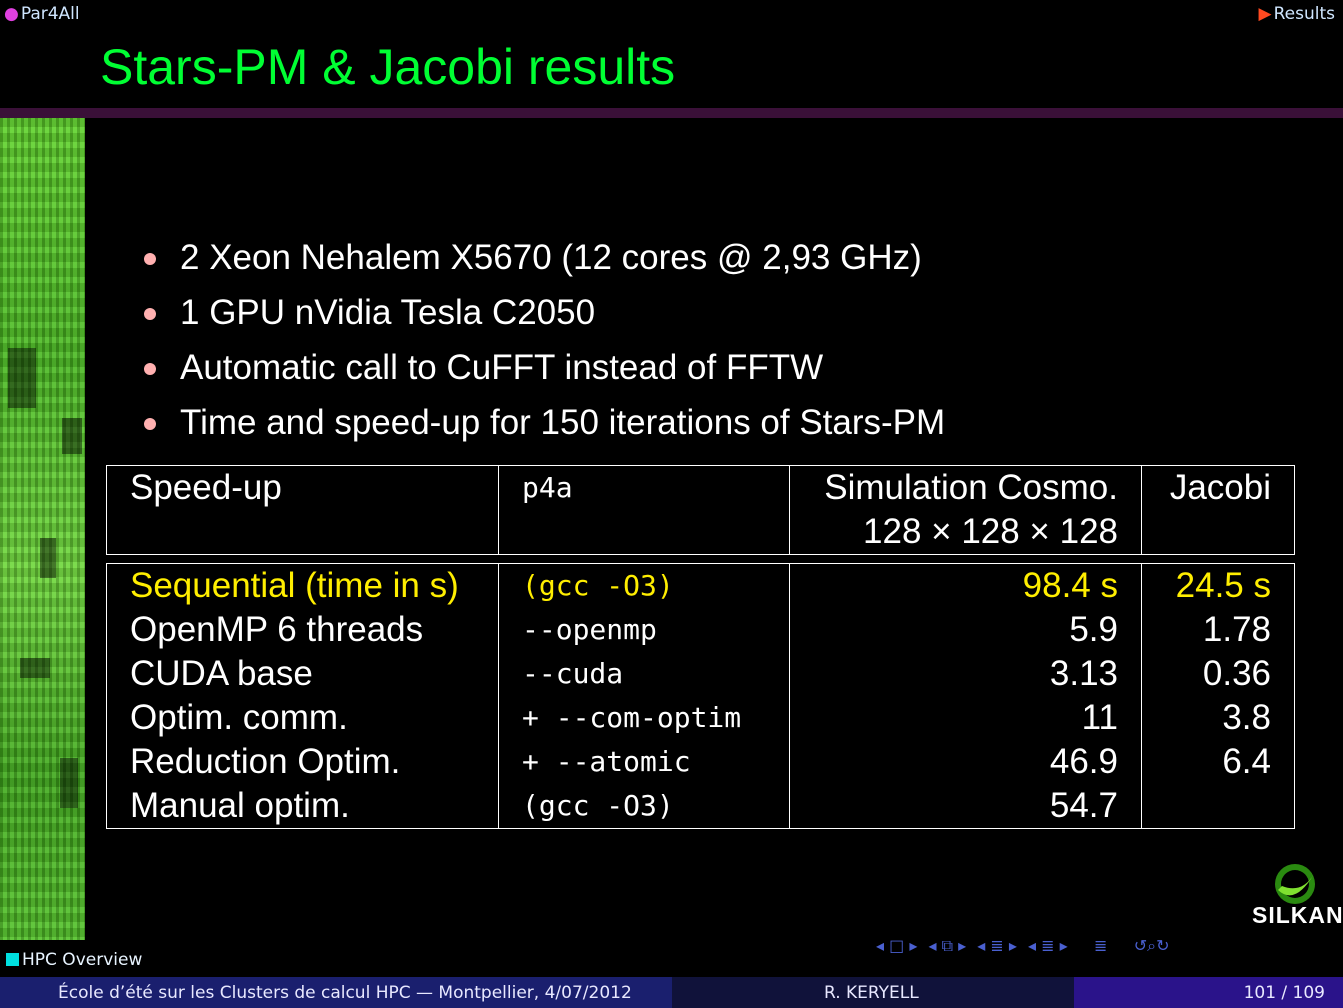 This screenshot has height=1008, width=1343. I want to click on row-jacobi-value: 3.8, so click(1218, 718).